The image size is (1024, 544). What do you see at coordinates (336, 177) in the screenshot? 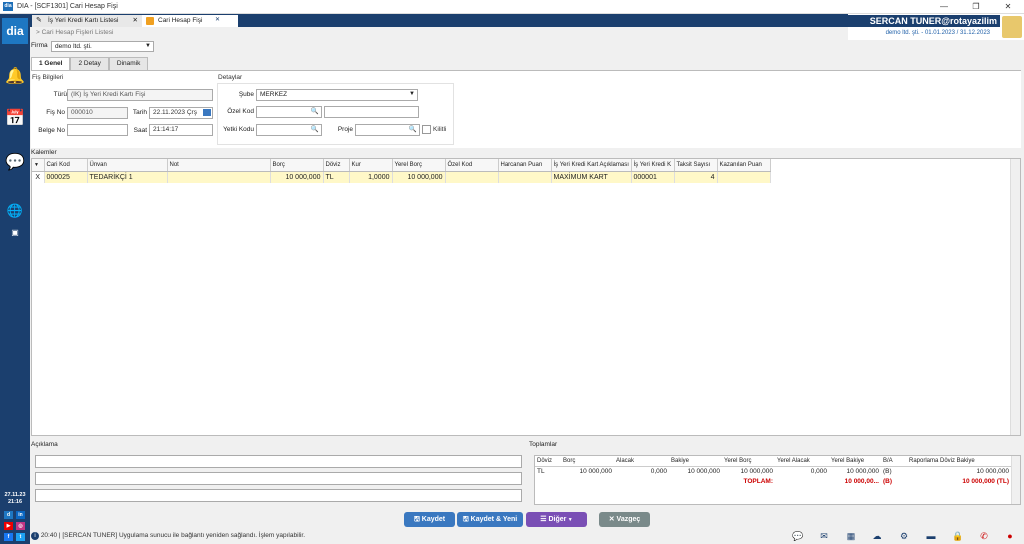
I see `cell-doviz: TL` at bounding box center [336, 177].